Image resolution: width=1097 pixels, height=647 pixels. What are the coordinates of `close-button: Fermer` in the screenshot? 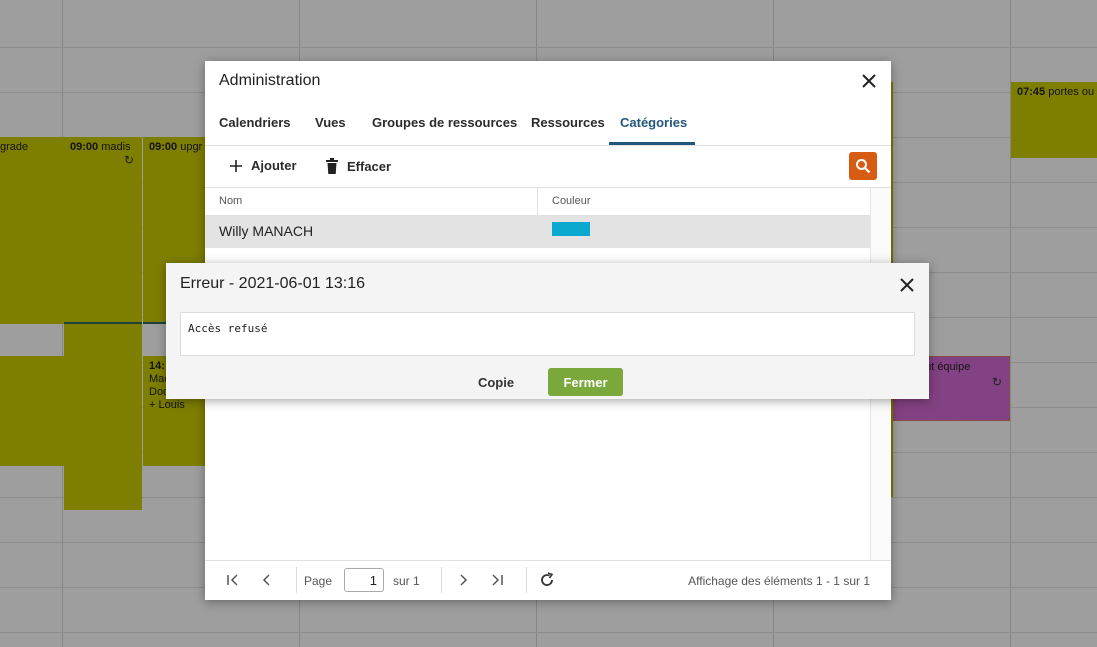 It's located at (585, 382).